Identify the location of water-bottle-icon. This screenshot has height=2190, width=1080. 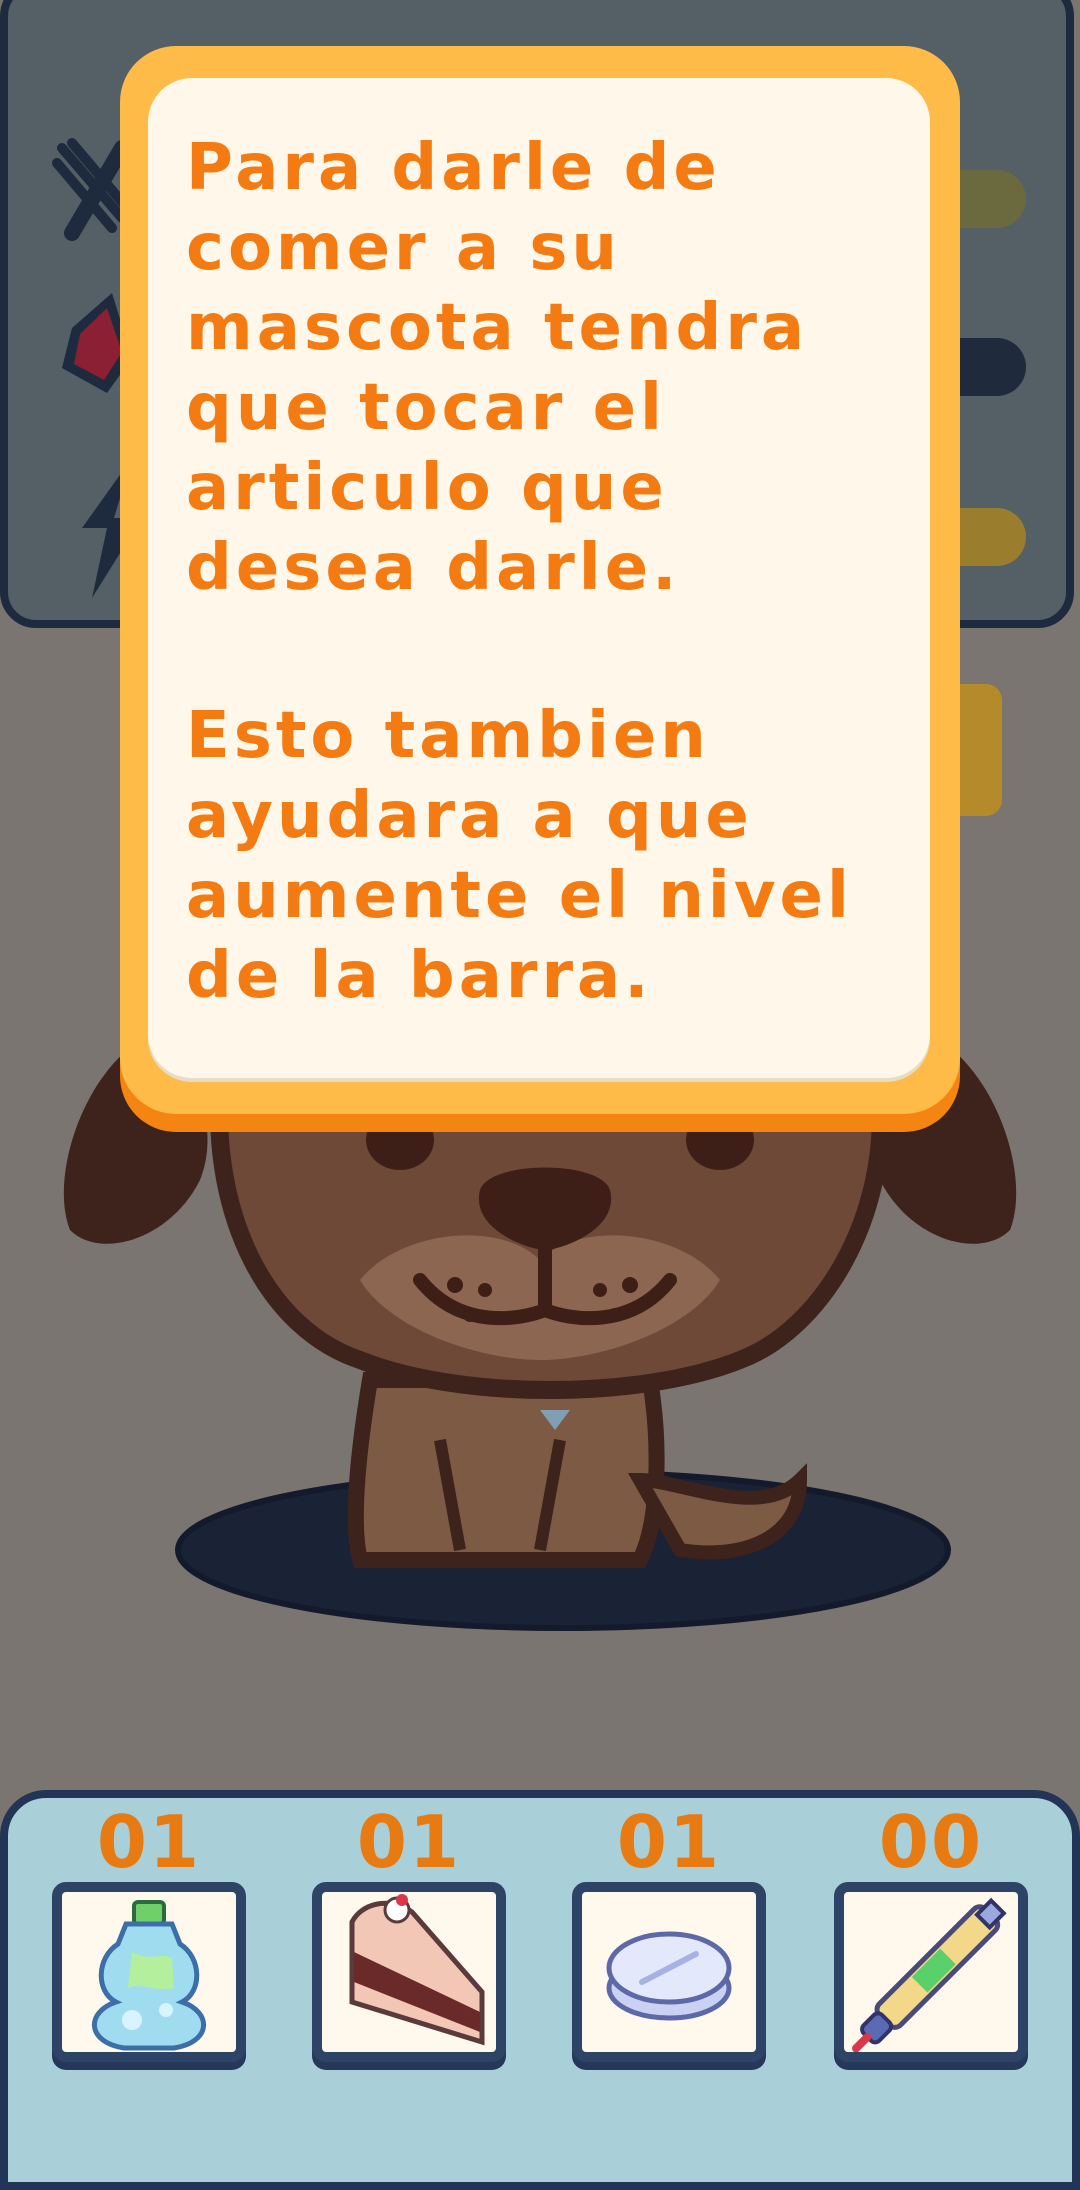
(149, 1975).